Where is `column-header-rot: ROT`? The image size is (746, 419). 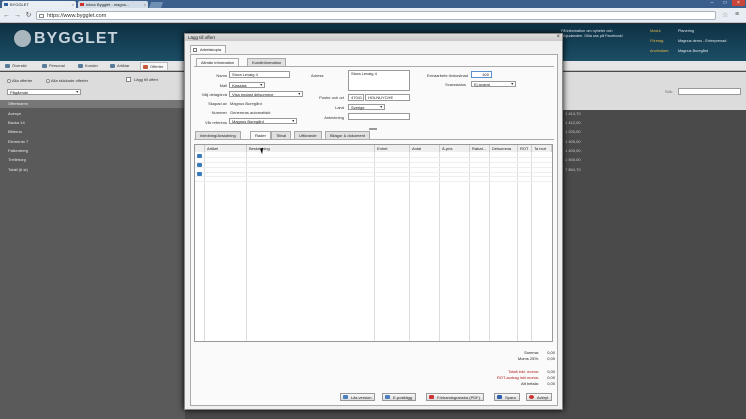 column-header-rot: ROT is located at coordinates (525, 148).